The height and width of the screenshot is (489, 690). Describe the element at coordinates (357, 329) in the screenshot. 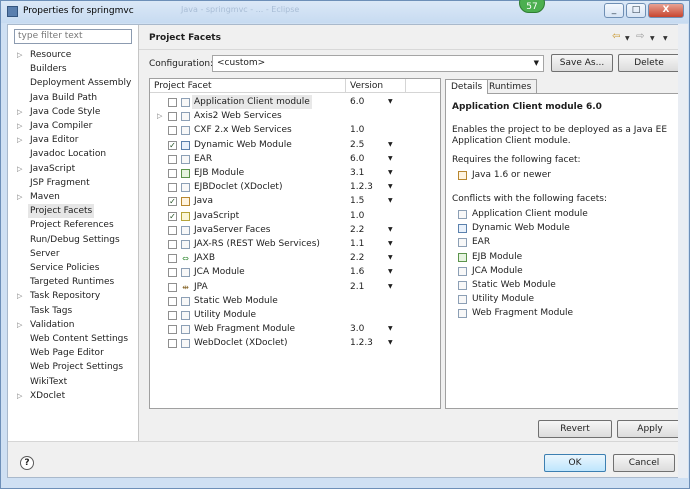

I see `facet-version: 3.0` at that location.